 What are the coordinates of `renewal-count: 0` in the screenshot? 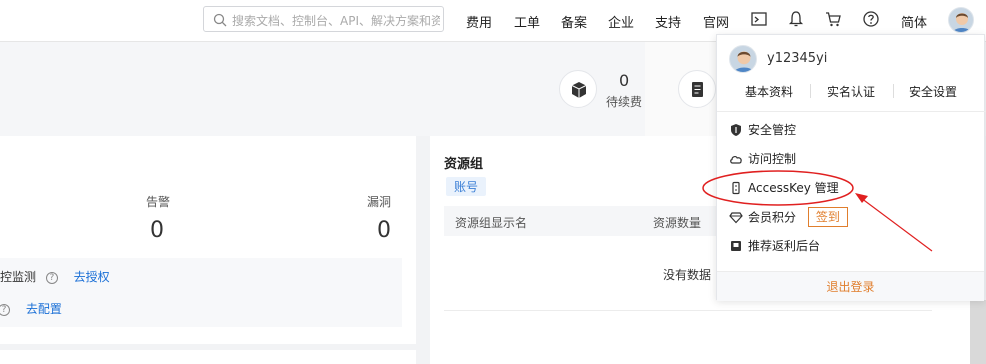 It's located at (624, 80).